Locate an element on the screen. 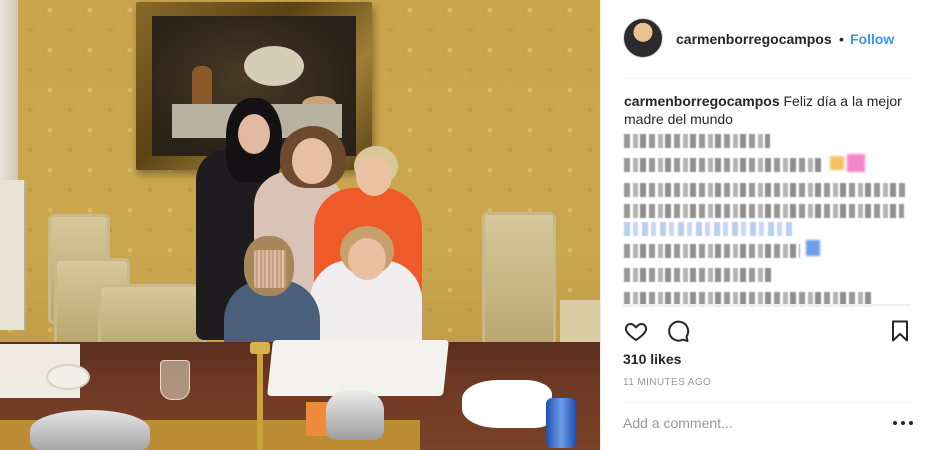 Image resolution: width=933 pixels, height=450 pixels. small-box is located at coordinates (317, 419).